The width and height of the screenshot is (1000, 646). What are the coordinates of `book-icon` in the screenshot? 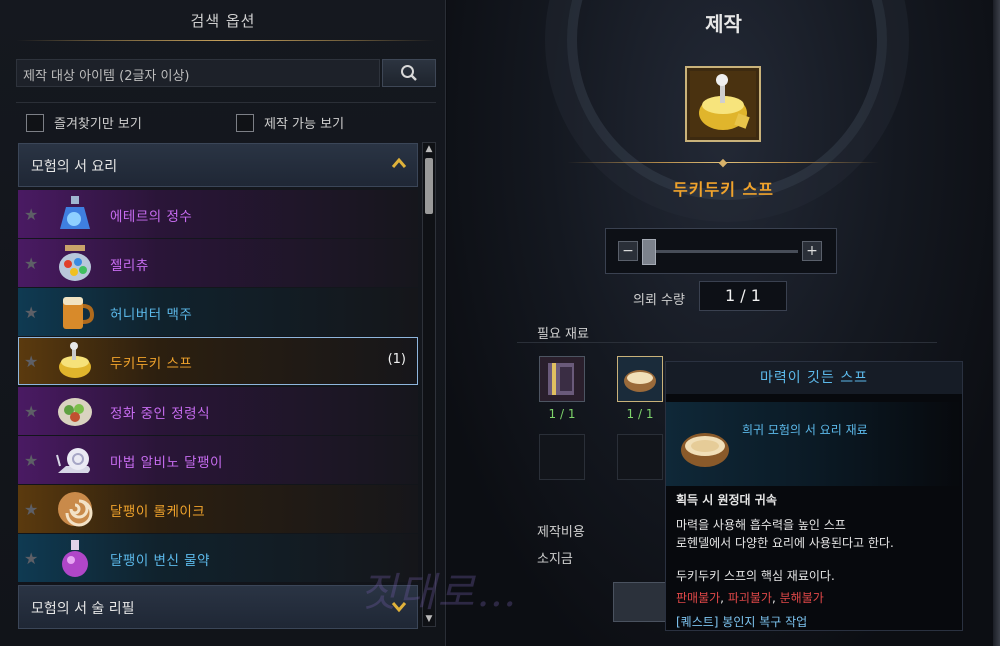 It's located at (562, 379).